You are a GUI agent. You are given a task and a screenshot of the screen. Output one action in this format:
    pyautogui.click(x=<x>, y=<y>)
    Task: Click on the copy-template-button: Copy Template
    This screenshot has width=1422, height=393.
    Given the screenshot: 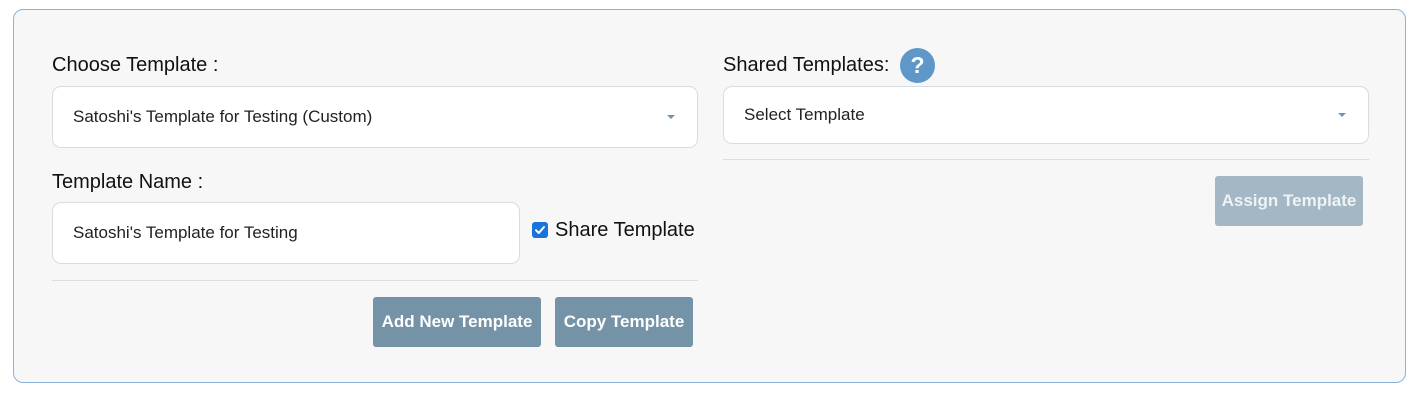 What is the action you would take?
    pyautogui.click(x=624, y=322)
    